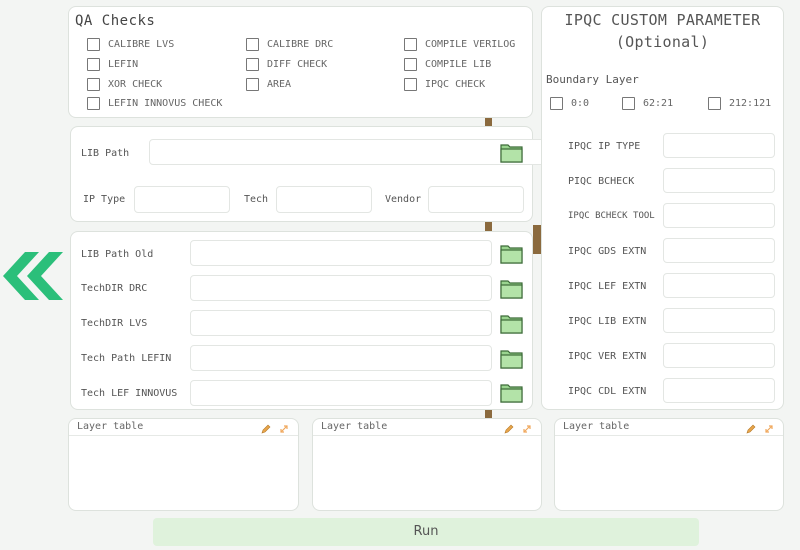 The image size is (800, 550). I want to click on checkbox-xor-check: XOR CHECK, so click(124, 84).